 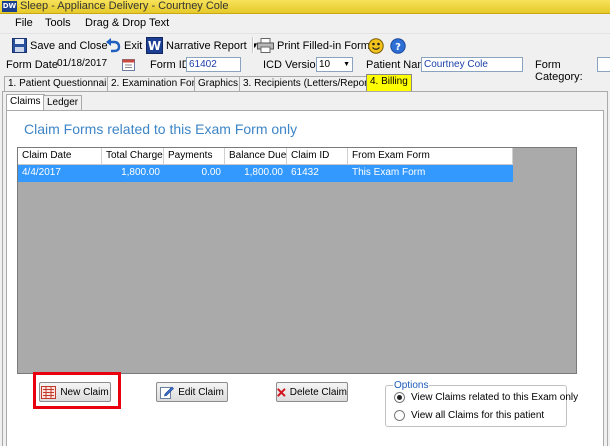 What do you see at coordinates (60, 156) in the screenshot?
I see `column-claim-date: Claim Date` at bounding box center [60, 156].